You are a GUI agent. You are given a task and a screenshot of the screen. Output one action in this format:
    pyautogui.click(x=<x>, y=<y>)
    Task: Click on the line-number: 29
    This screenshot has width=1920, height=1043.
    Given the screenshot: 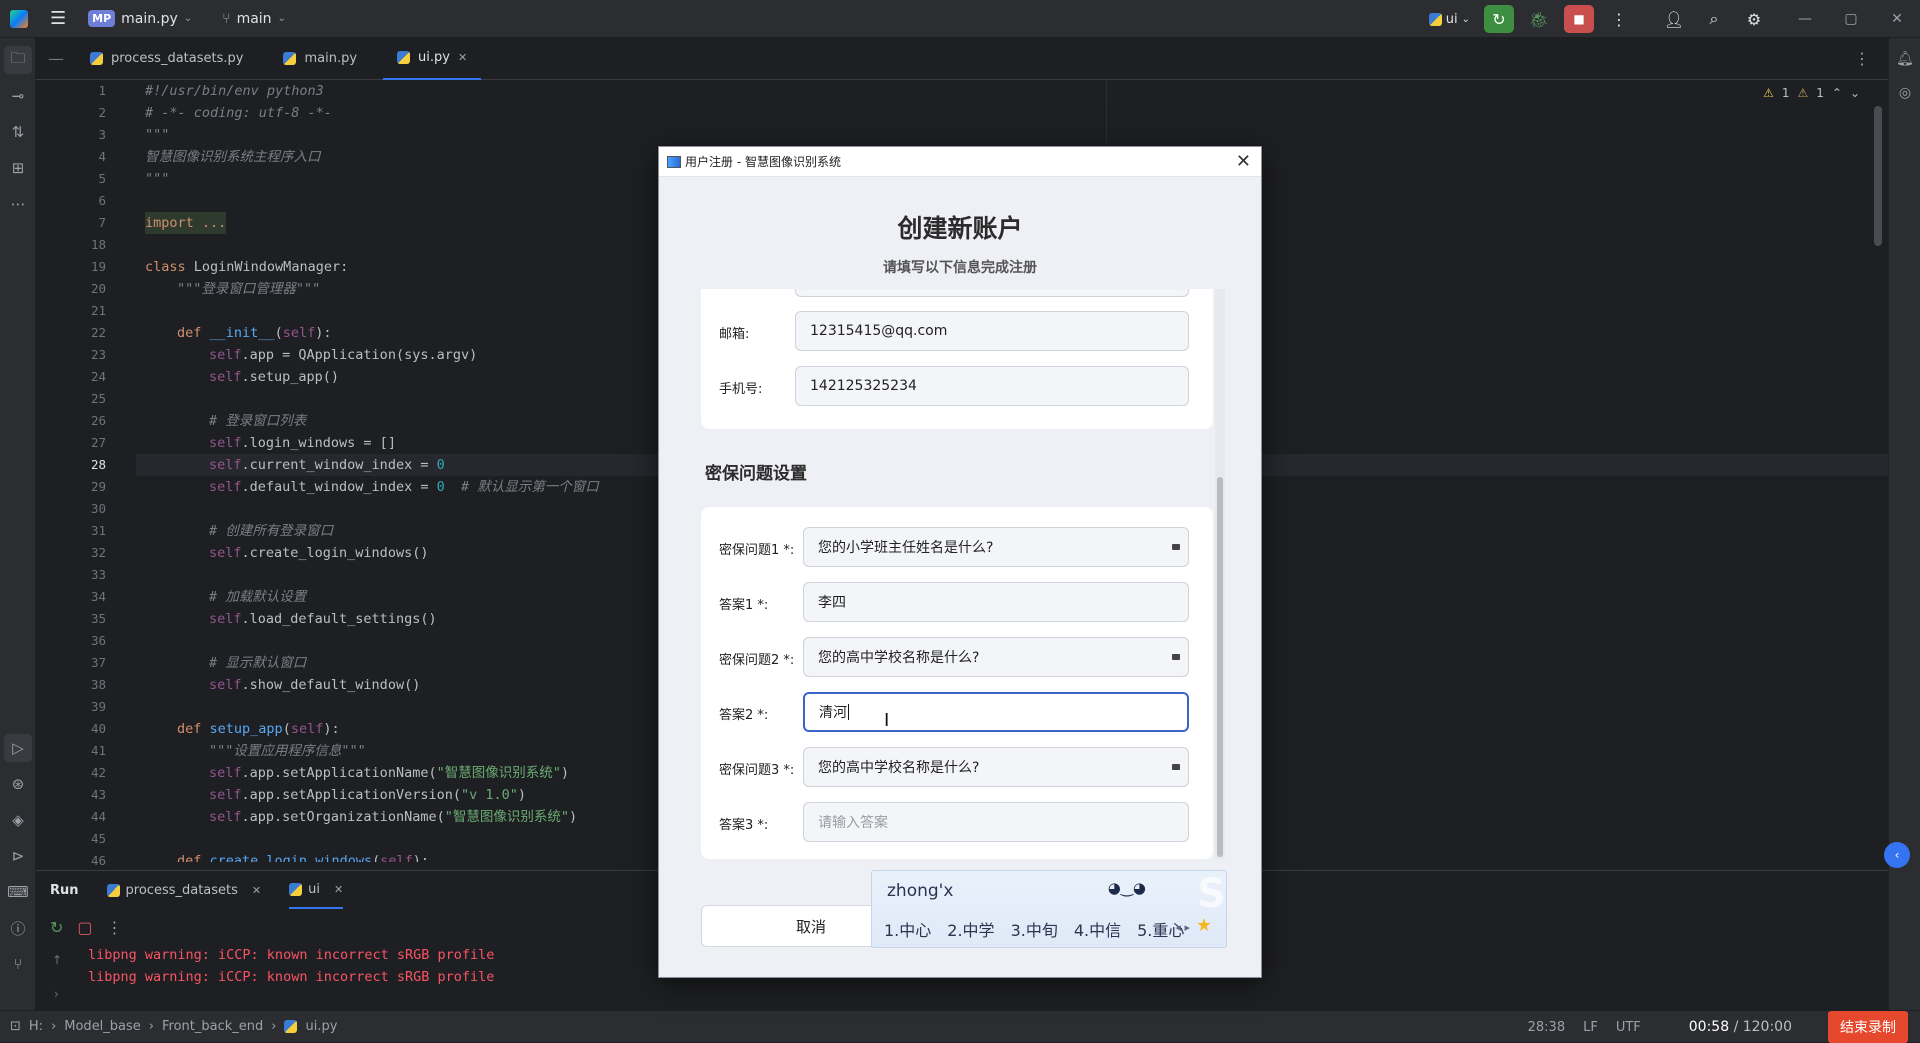 What is the action you would take?
    pyautogui.click(x=98, y=486)
    